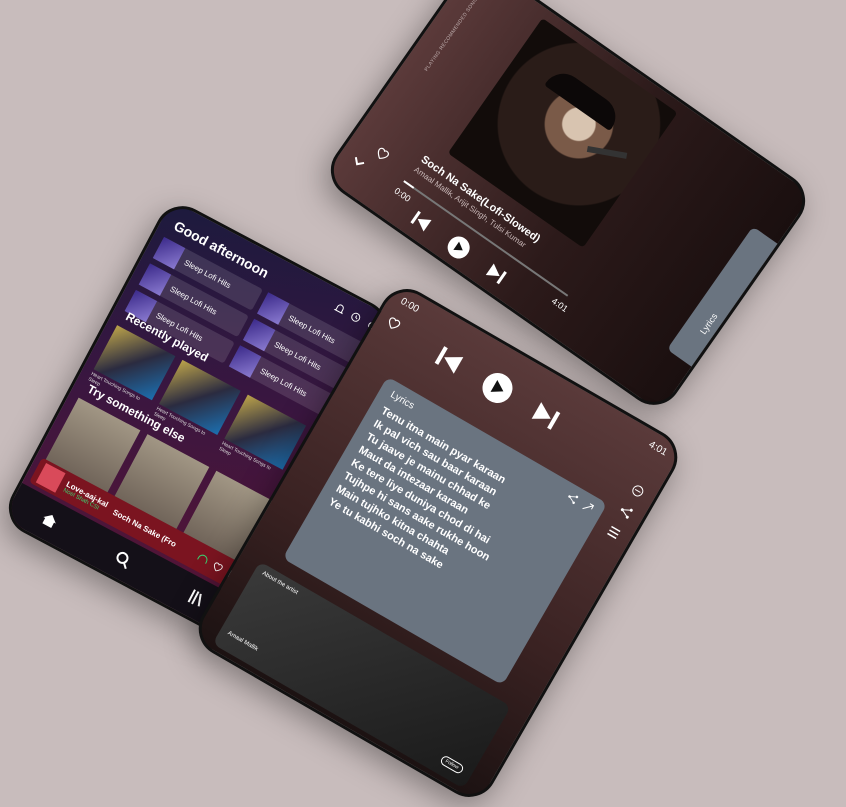 This screenshot has height=807, width=846. Describe the element at coordinates (358, 162) in the screenshot. I see `chevron-down-icon` at that location.